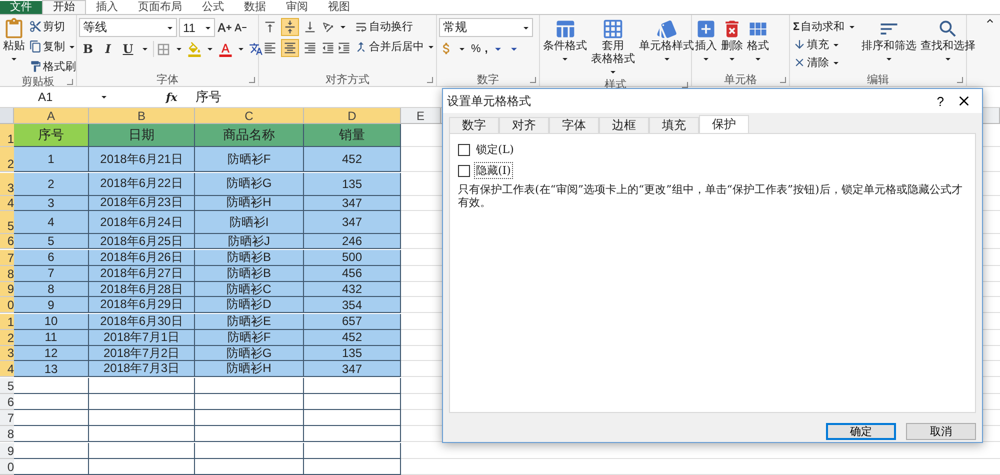 The width and height of the screenshot is (1000, 475). I want to click on table-cell: 13, so click(51, 369).